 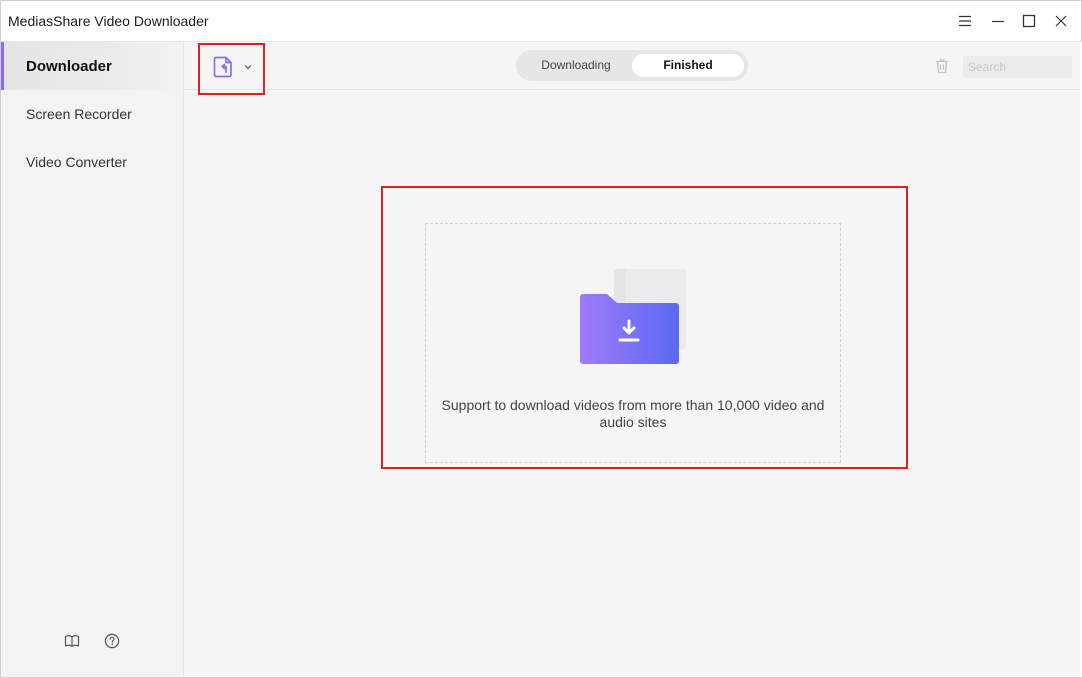 What do you see at coordinates (541, 21) in the screenshot?
I see `title-bar: MediasShare Video Downloader` at bounding box center [541, 21].